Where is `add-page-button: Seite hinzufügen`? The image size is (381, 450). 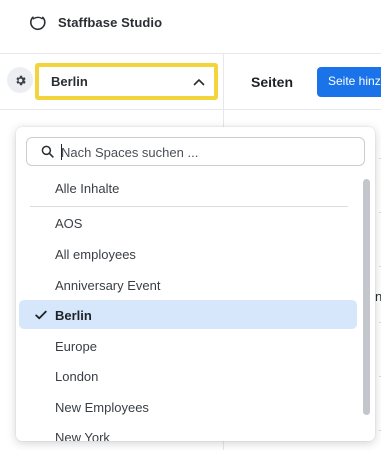
add-page-button: Seite hinzufügen is located at coordinates (349, 82).